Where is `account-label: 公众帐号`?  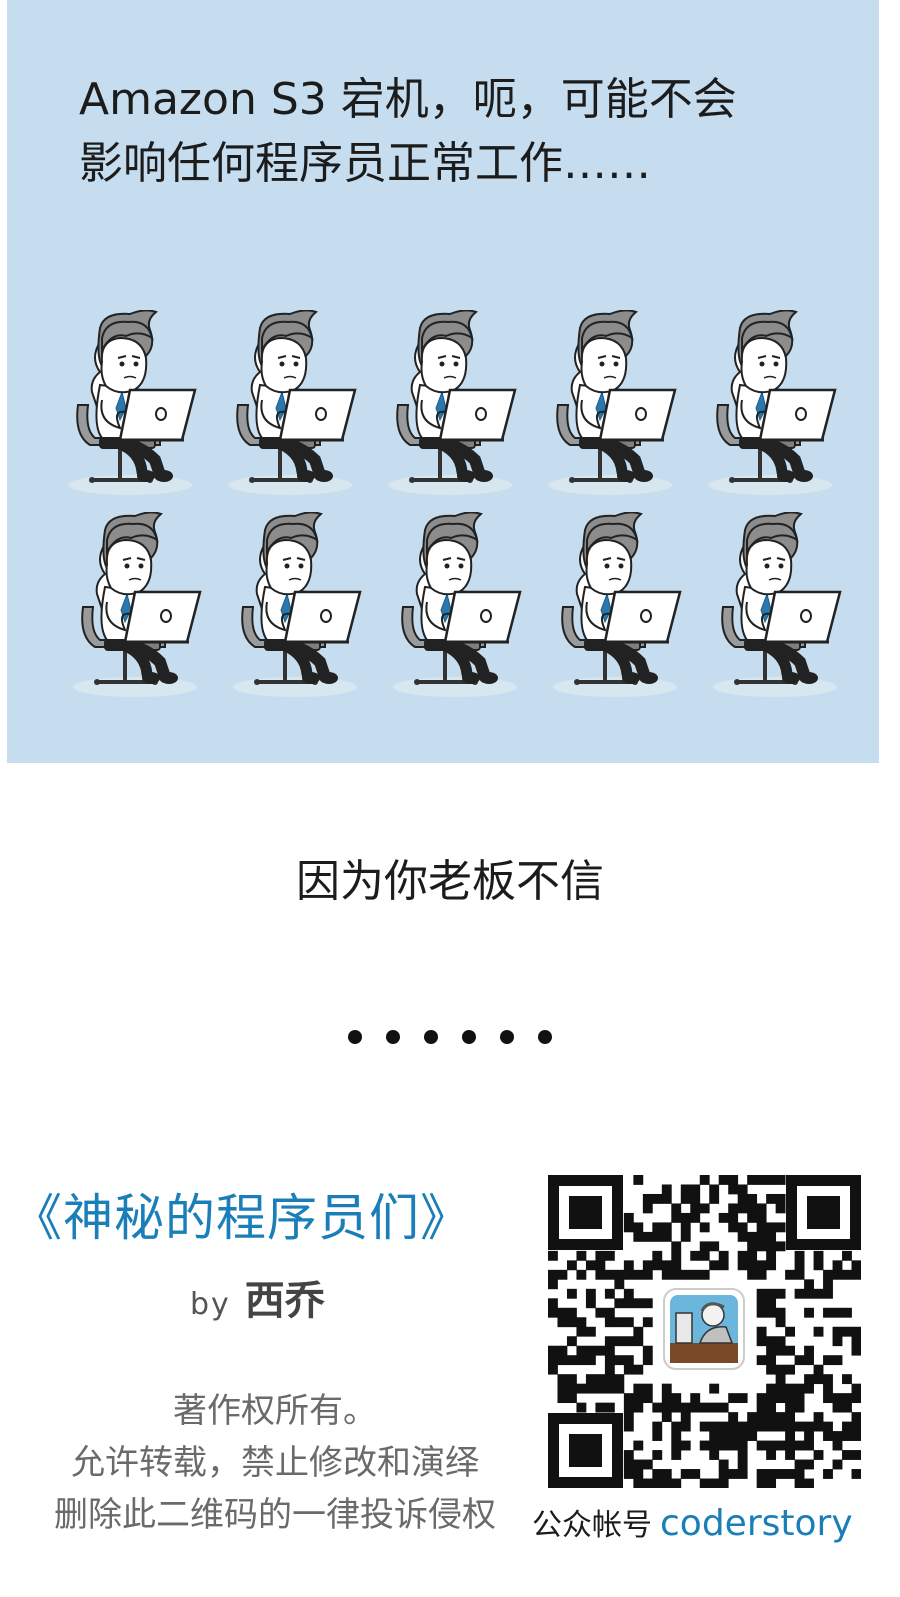
account-label: 公众帐号 is located at coordinates (592, 1525).